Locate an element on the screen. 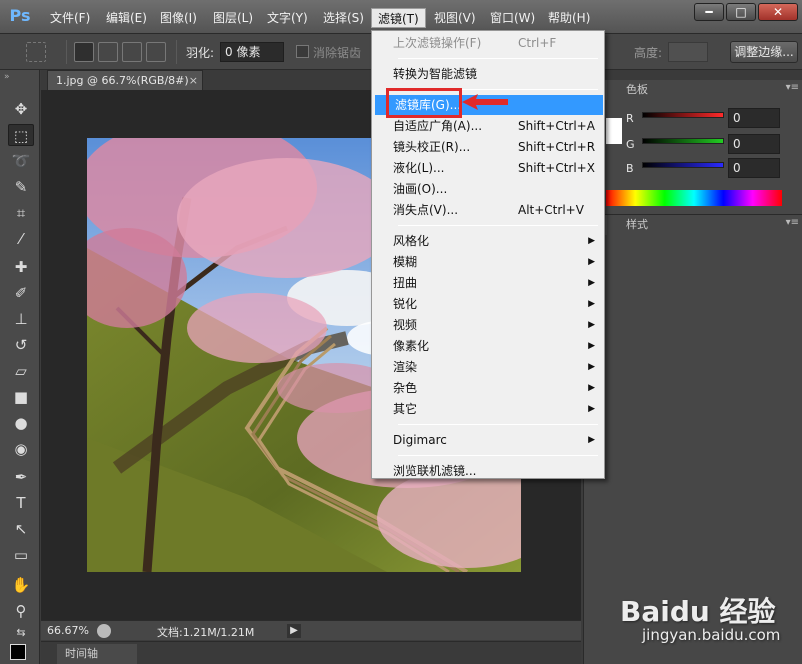 This screenshot has height=664, width=802. healing-brush-tool-icon: ✚ is located at coordinates (21, 267).